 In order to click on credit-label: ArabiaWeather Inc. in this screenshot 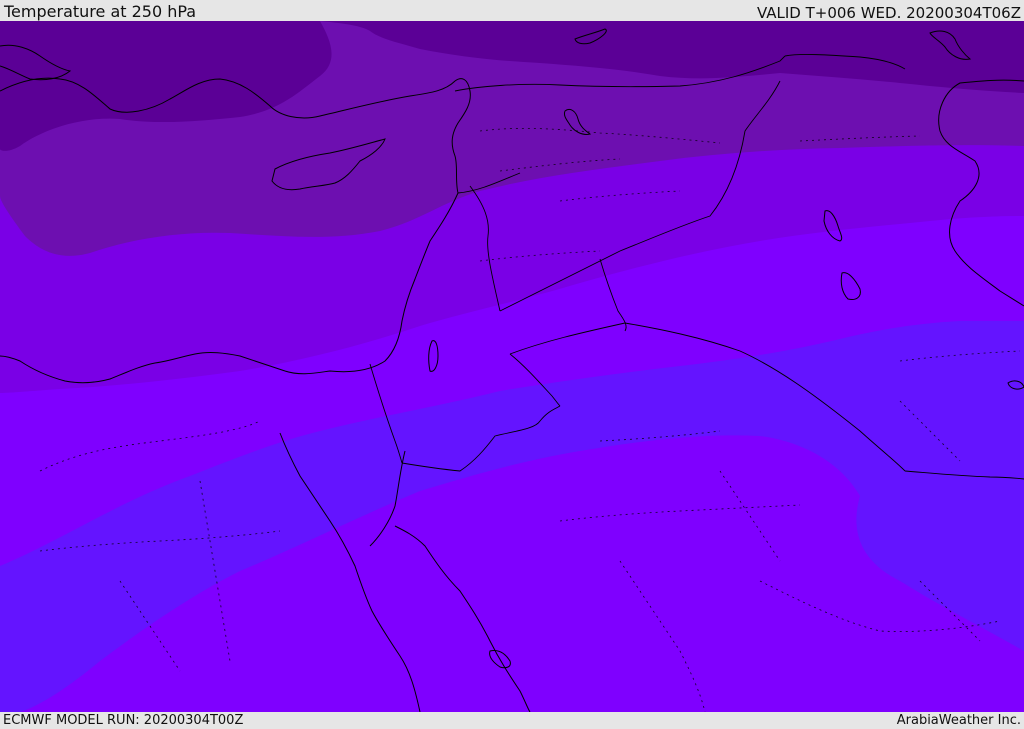, I will do `click(958, 720)`.